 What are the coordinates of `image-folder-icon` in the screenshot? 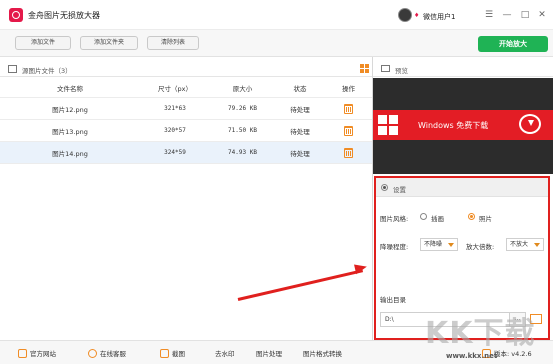 It's located at (12, 69).